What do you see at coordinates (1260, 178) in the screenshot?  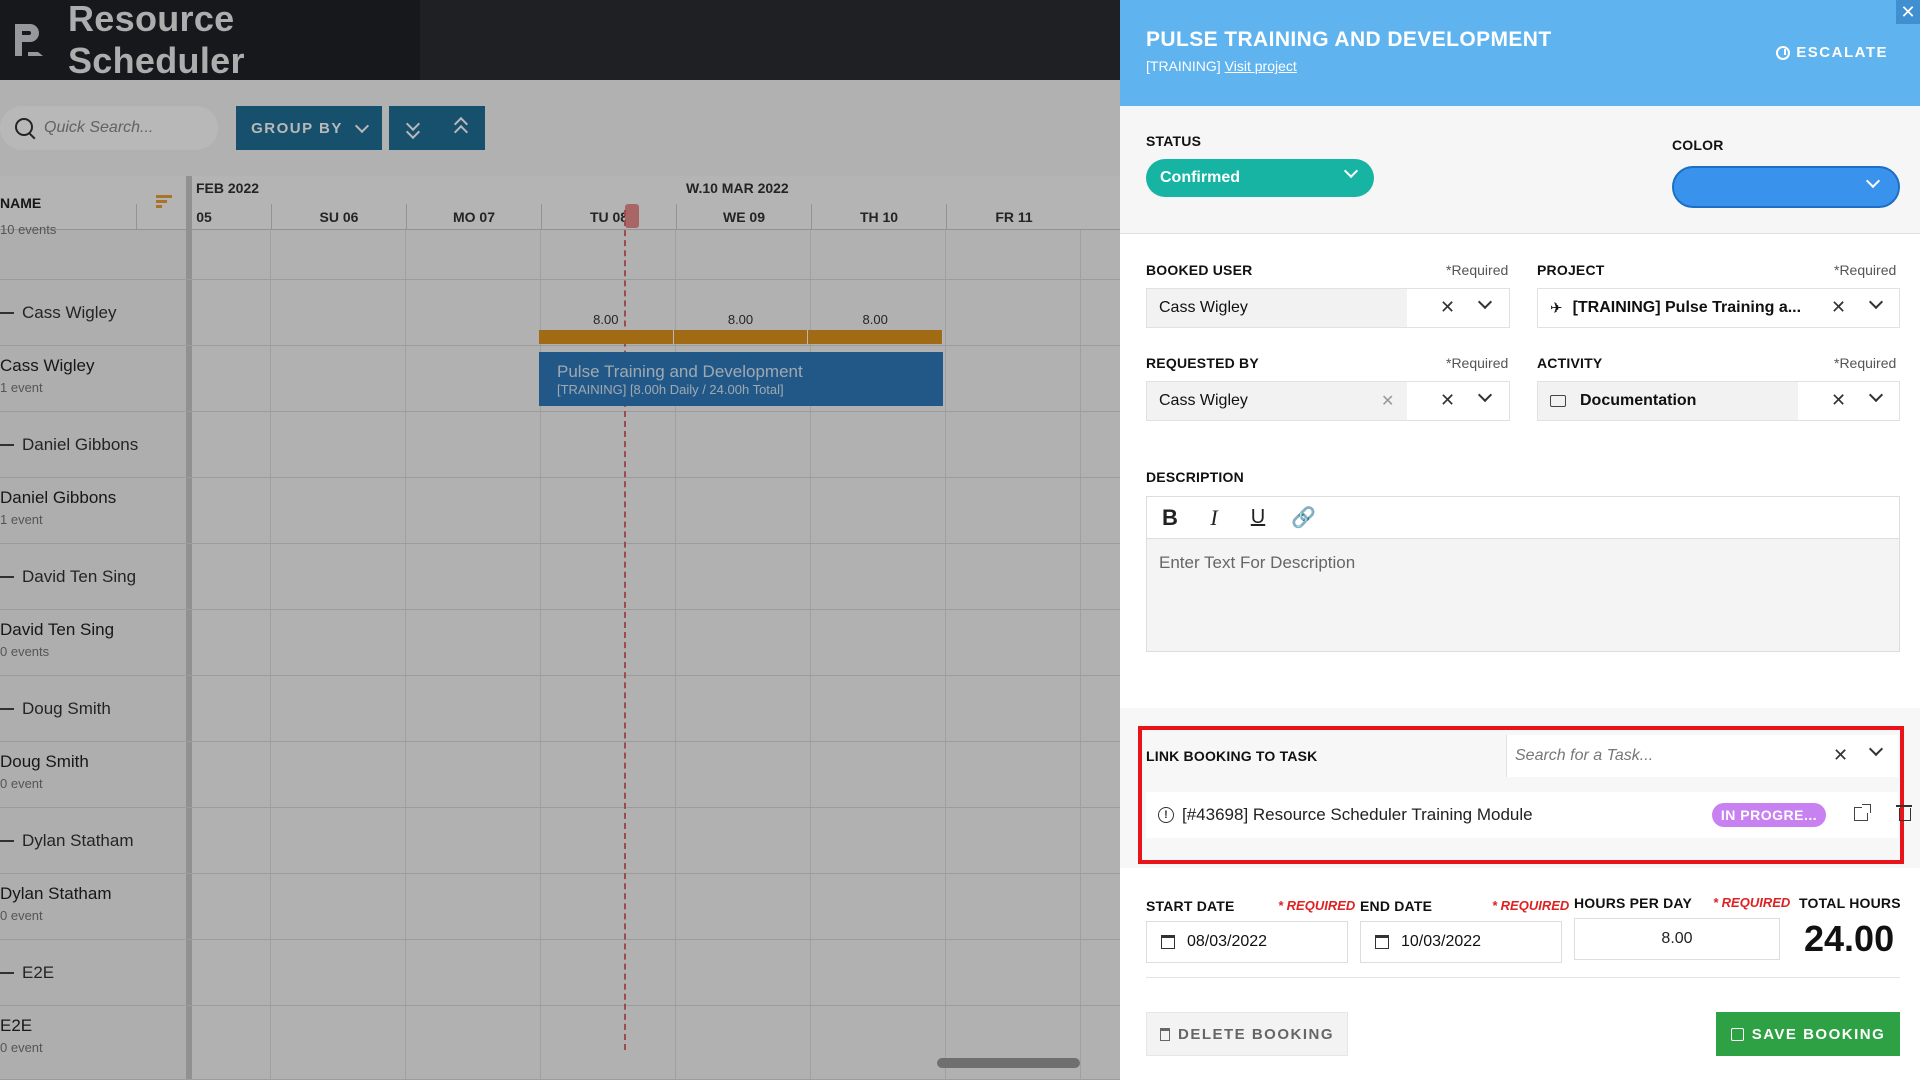 I see `status-select: Confirmed` at bounding box center [1260, 178].